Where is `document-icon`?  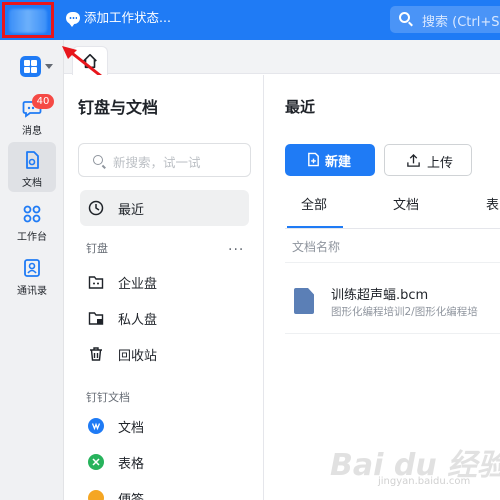
document-icon is located at coordinates (32, 160).